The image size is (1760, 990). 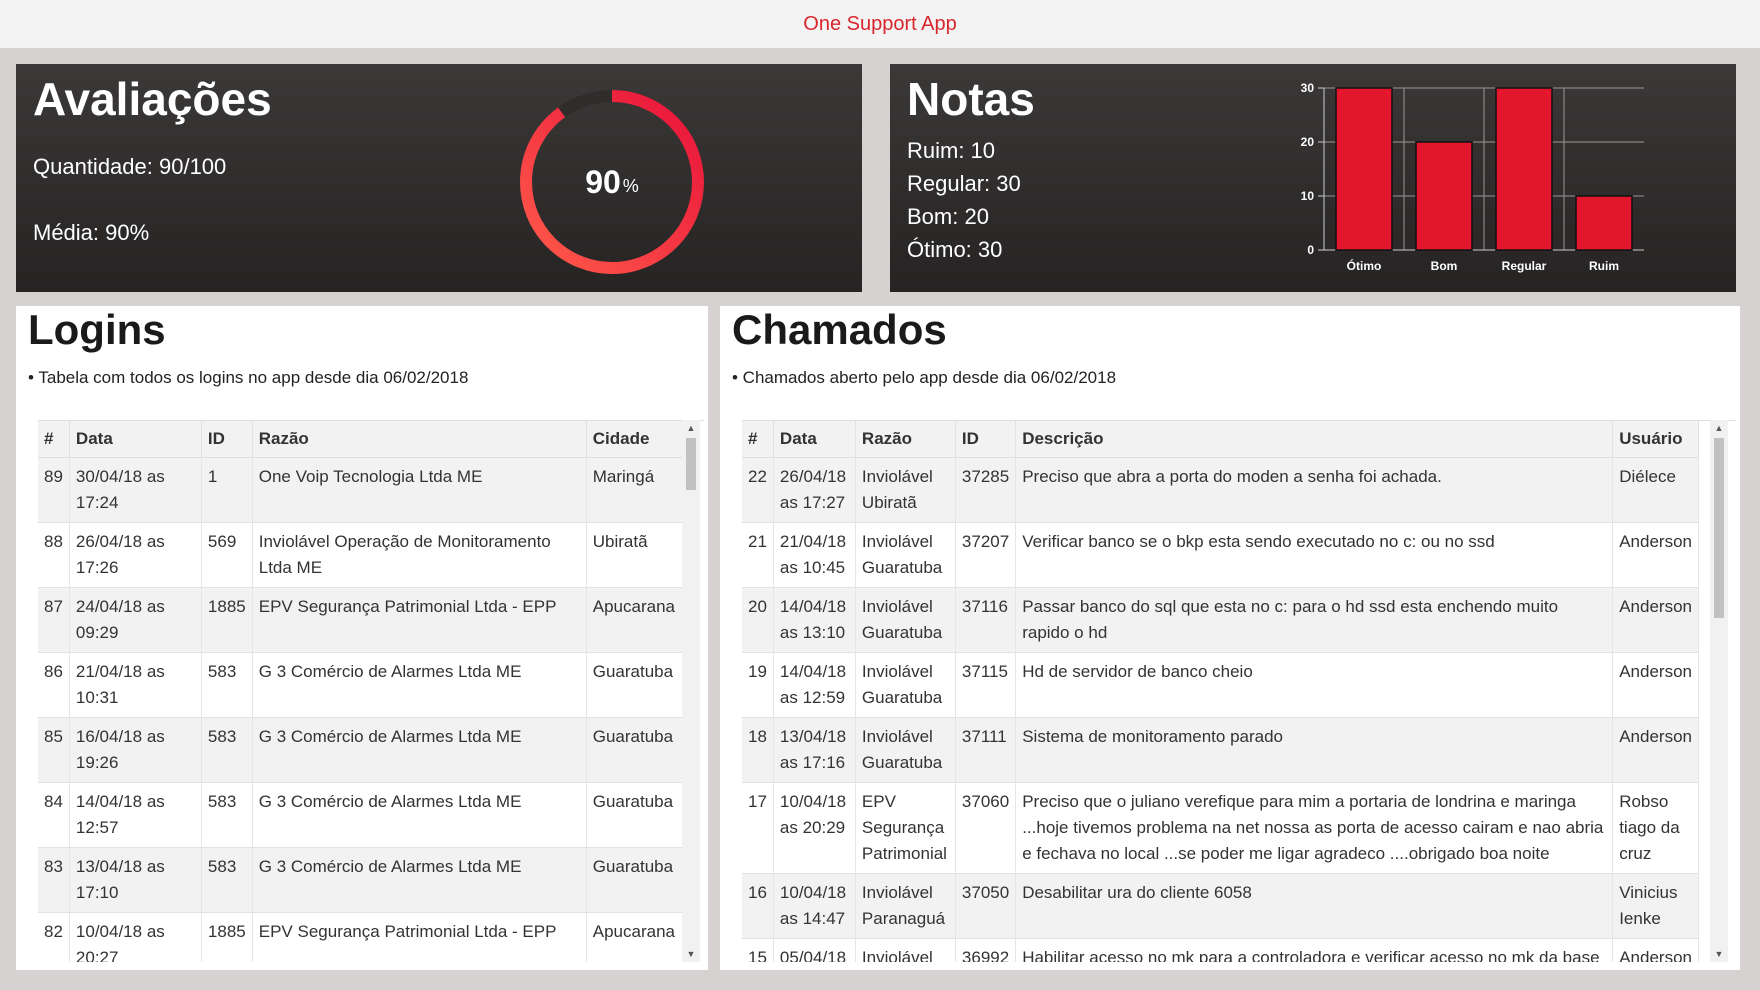 What do you see at coordinates (814, 685) in the screenshot?
I see `table-cell: 14/04/18 as 12:59` at bounding box center [814, 685].